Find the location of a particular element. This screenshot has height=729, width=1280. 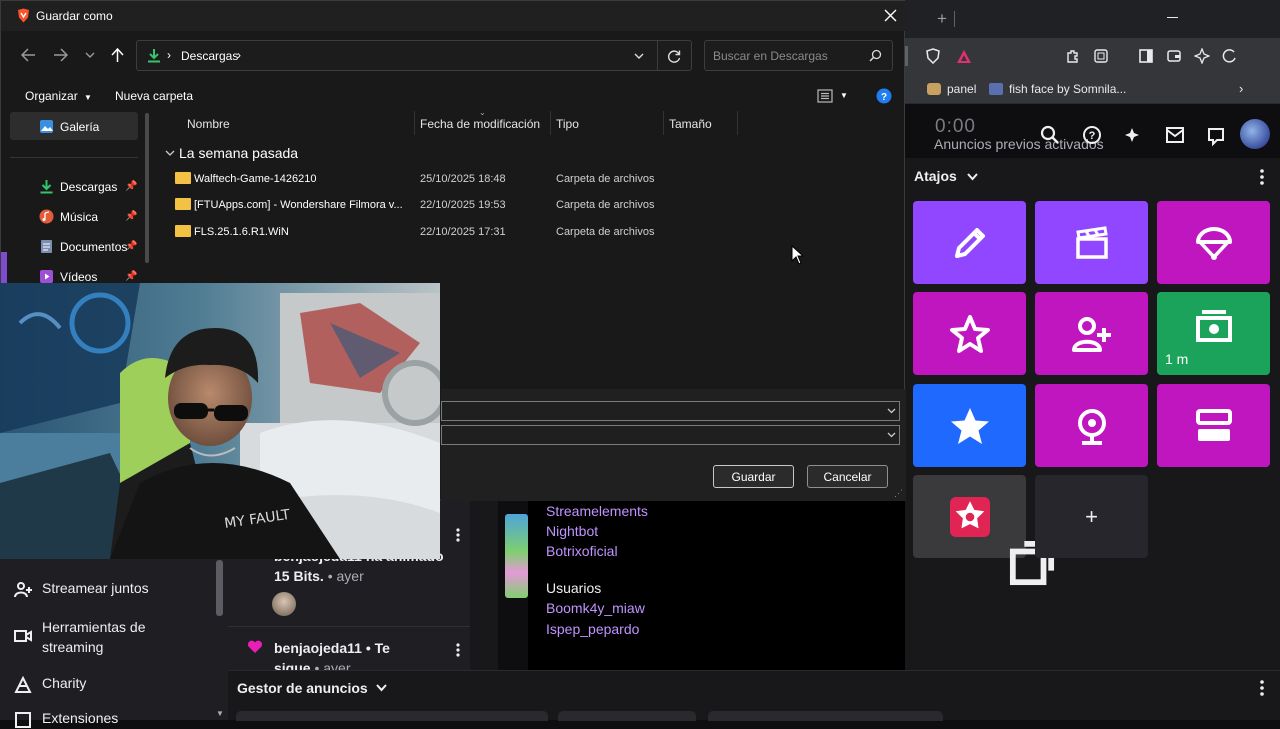

search-input: Buscar en Descargas is located at coordinates (798, 55).